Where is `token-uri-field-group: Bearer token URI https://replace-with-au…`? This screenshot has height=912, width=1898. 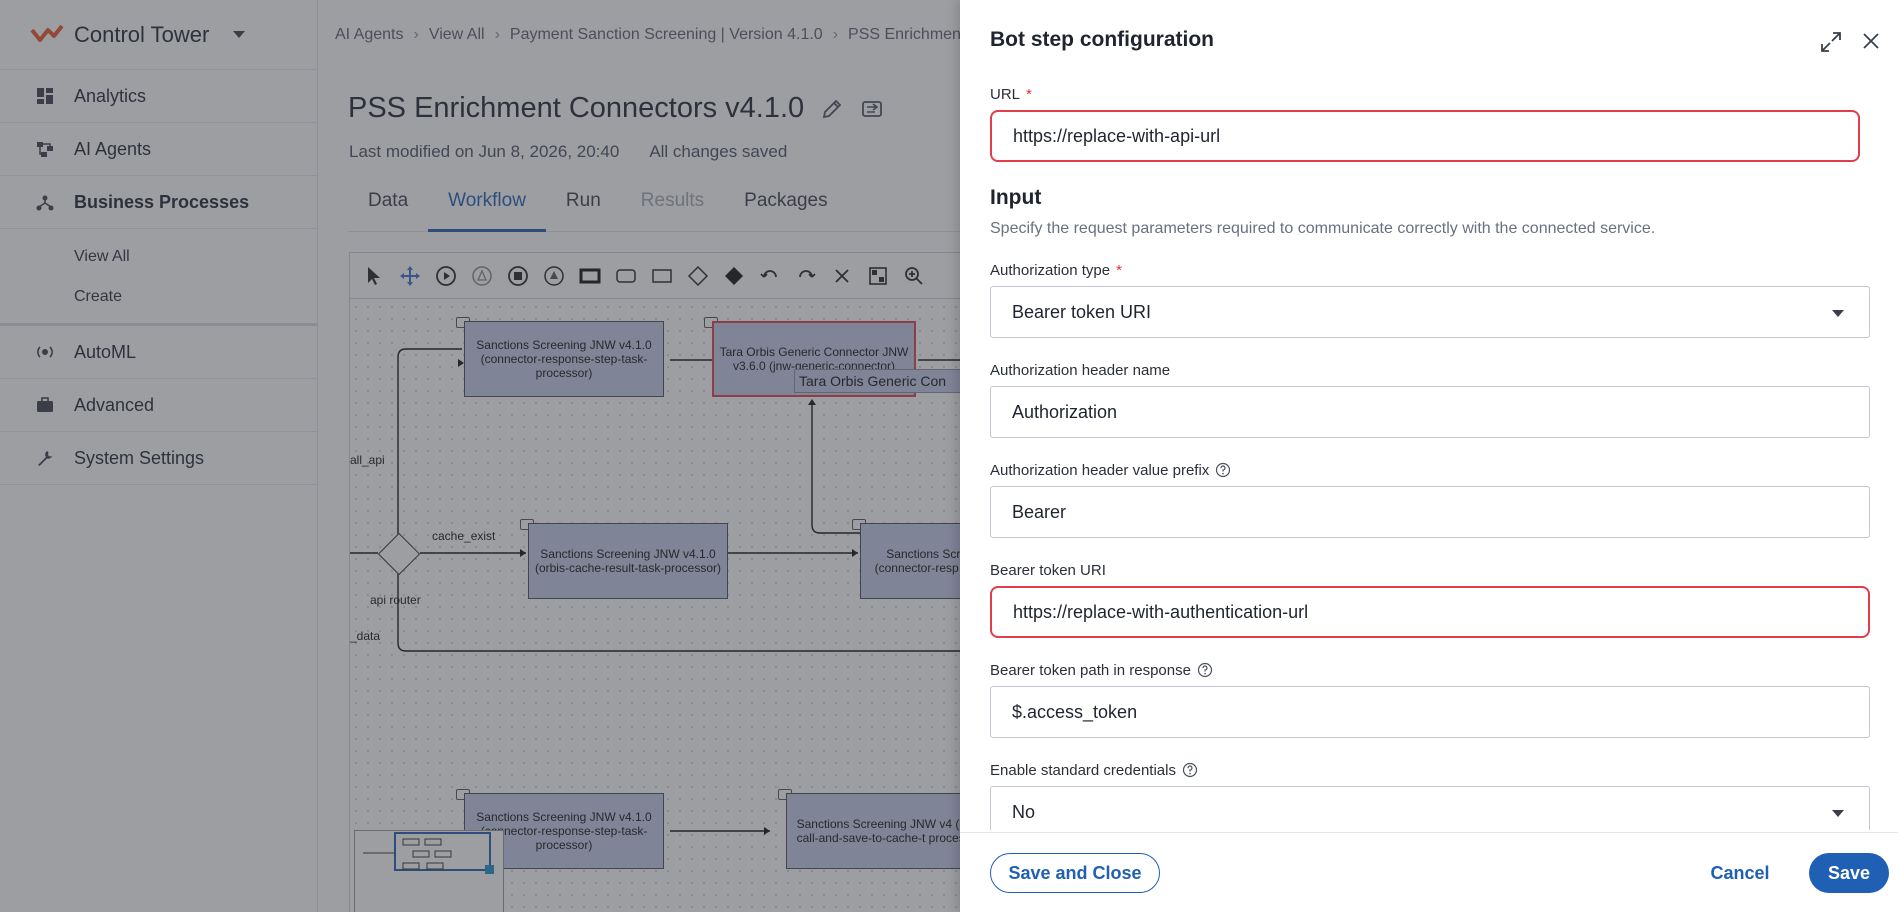
token-uri-field-group: Bearer token URI https://replace-with-au… is located at coordinates (1431, 599).